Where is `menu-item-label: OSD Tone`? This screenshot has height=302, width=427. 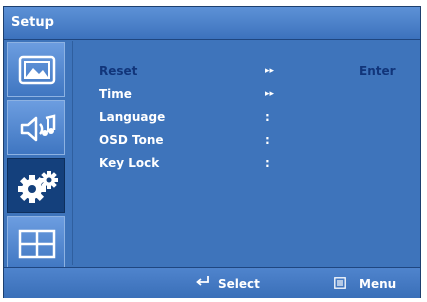
menu-item-label: OSD Tone is located at coordinates (131, 140).